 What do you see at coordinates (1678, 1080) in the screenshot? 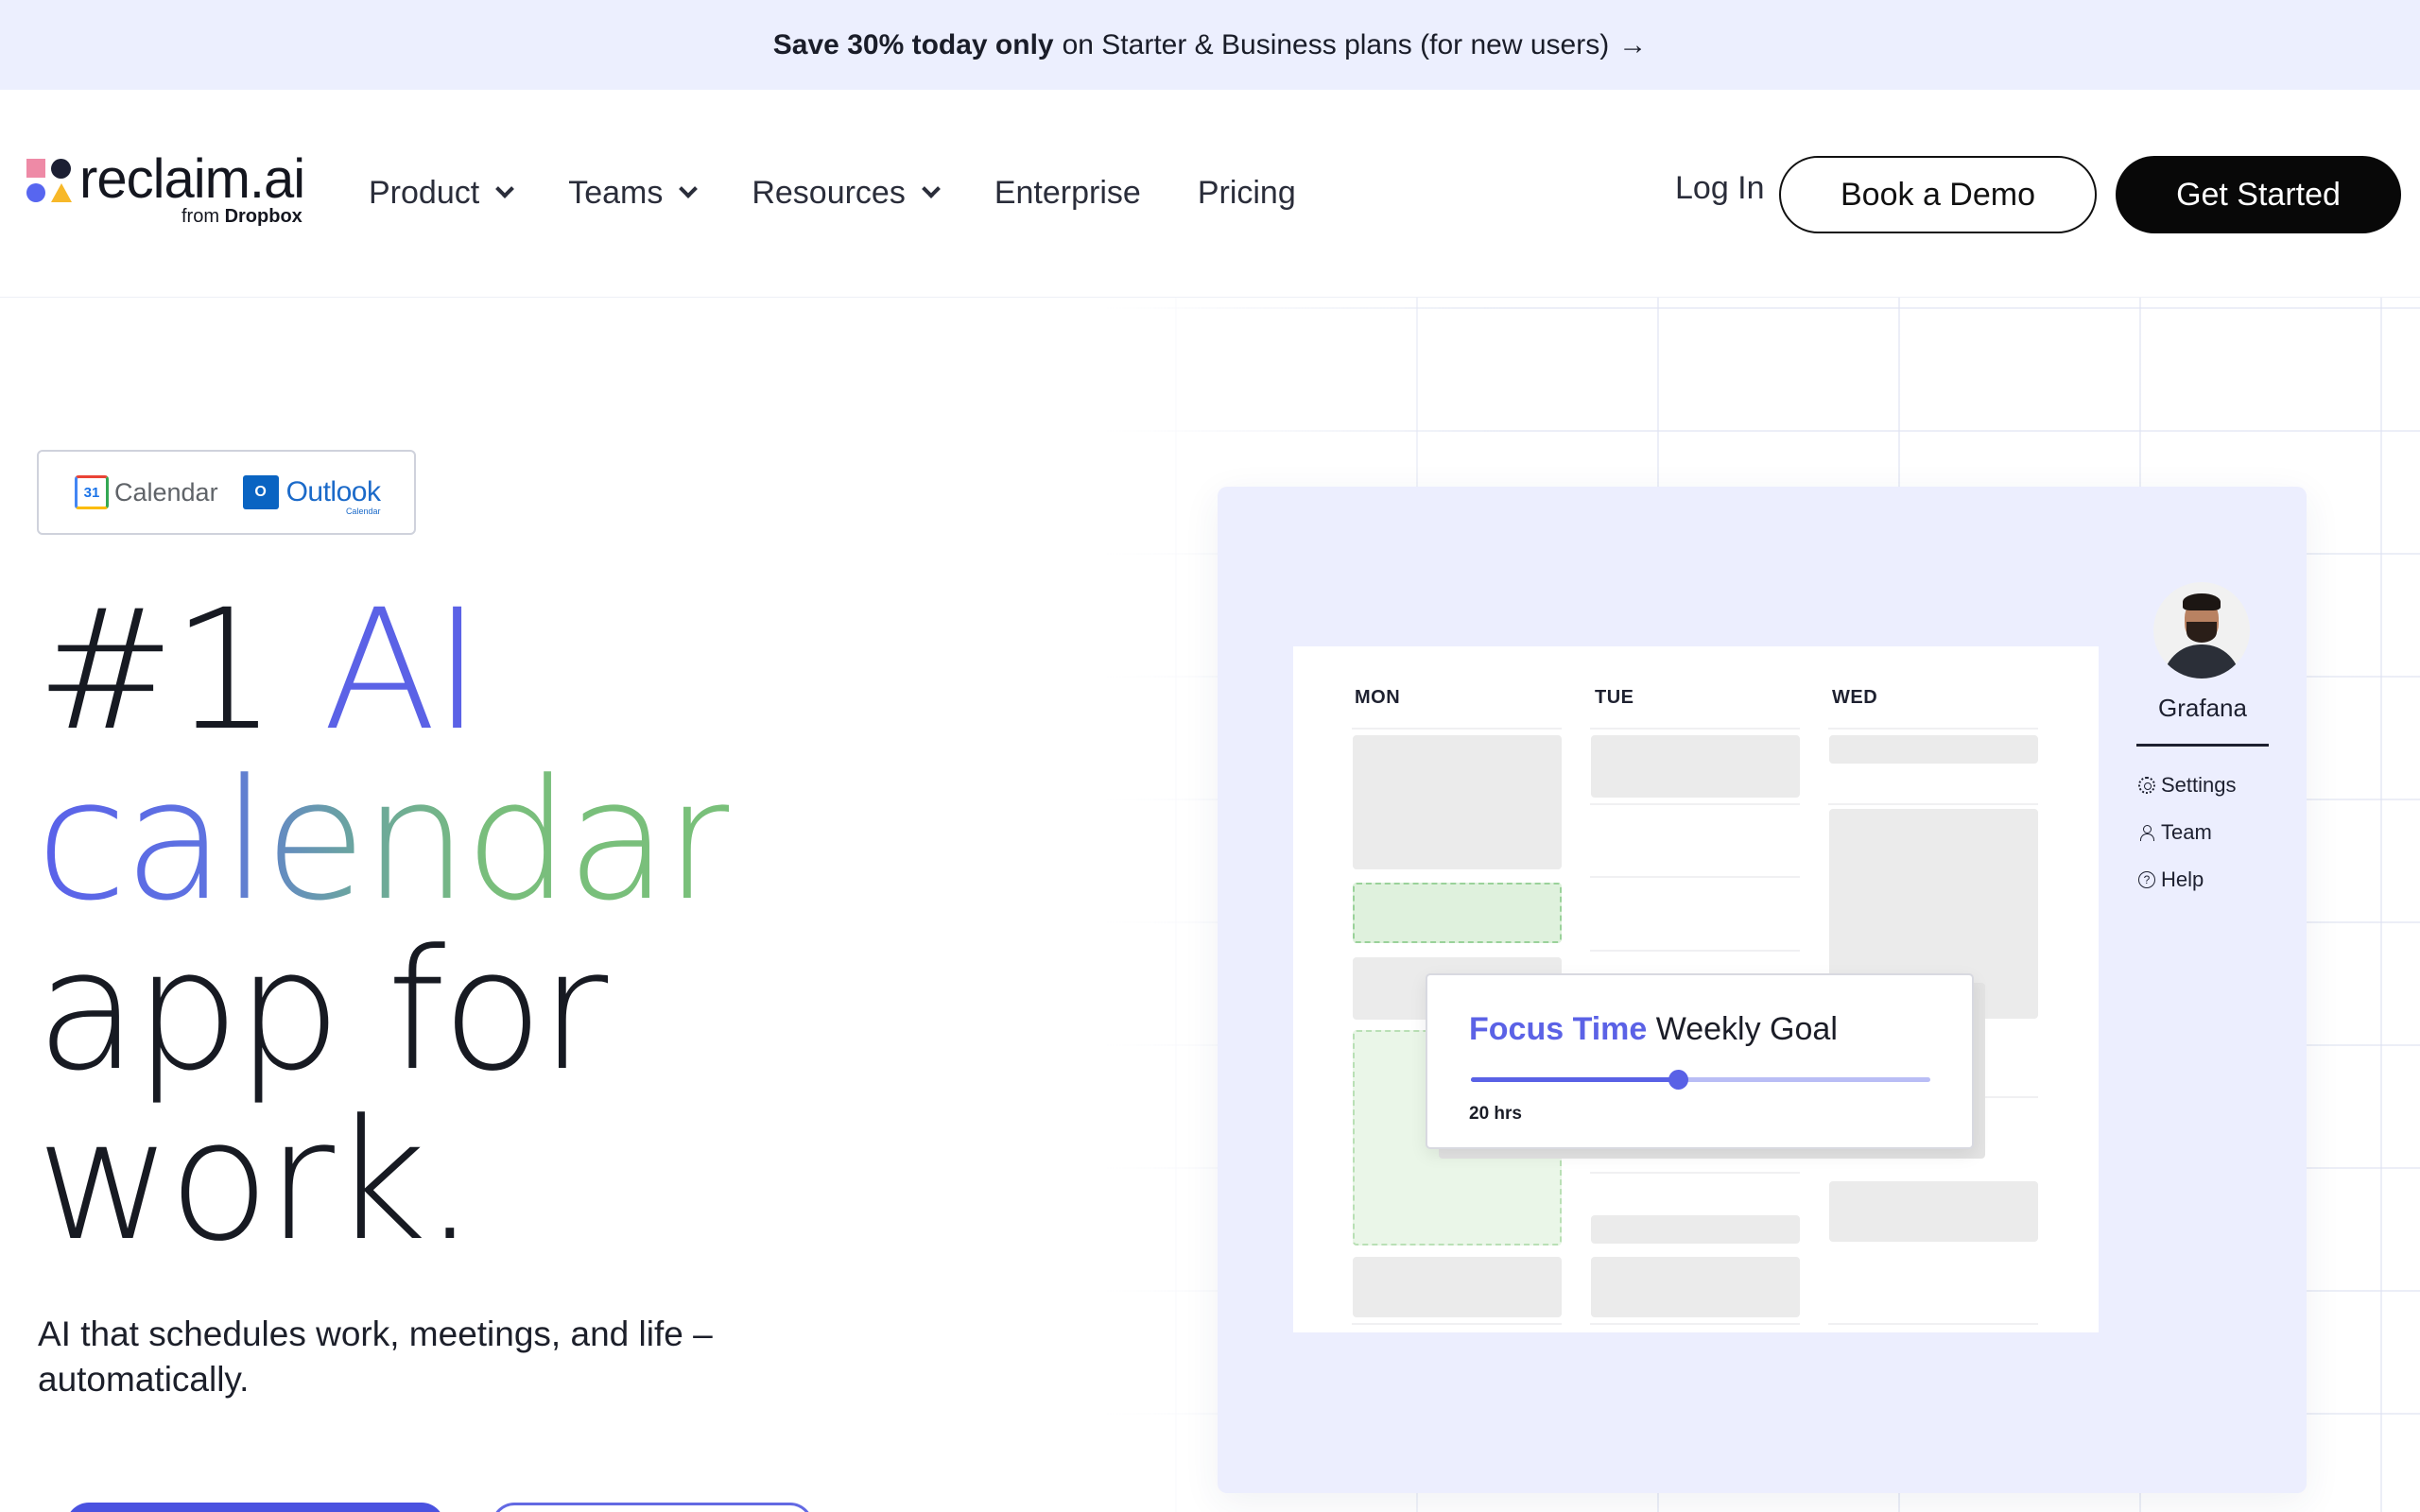
I see `goal-slider-handle` at bounding box center [1678, 1080].